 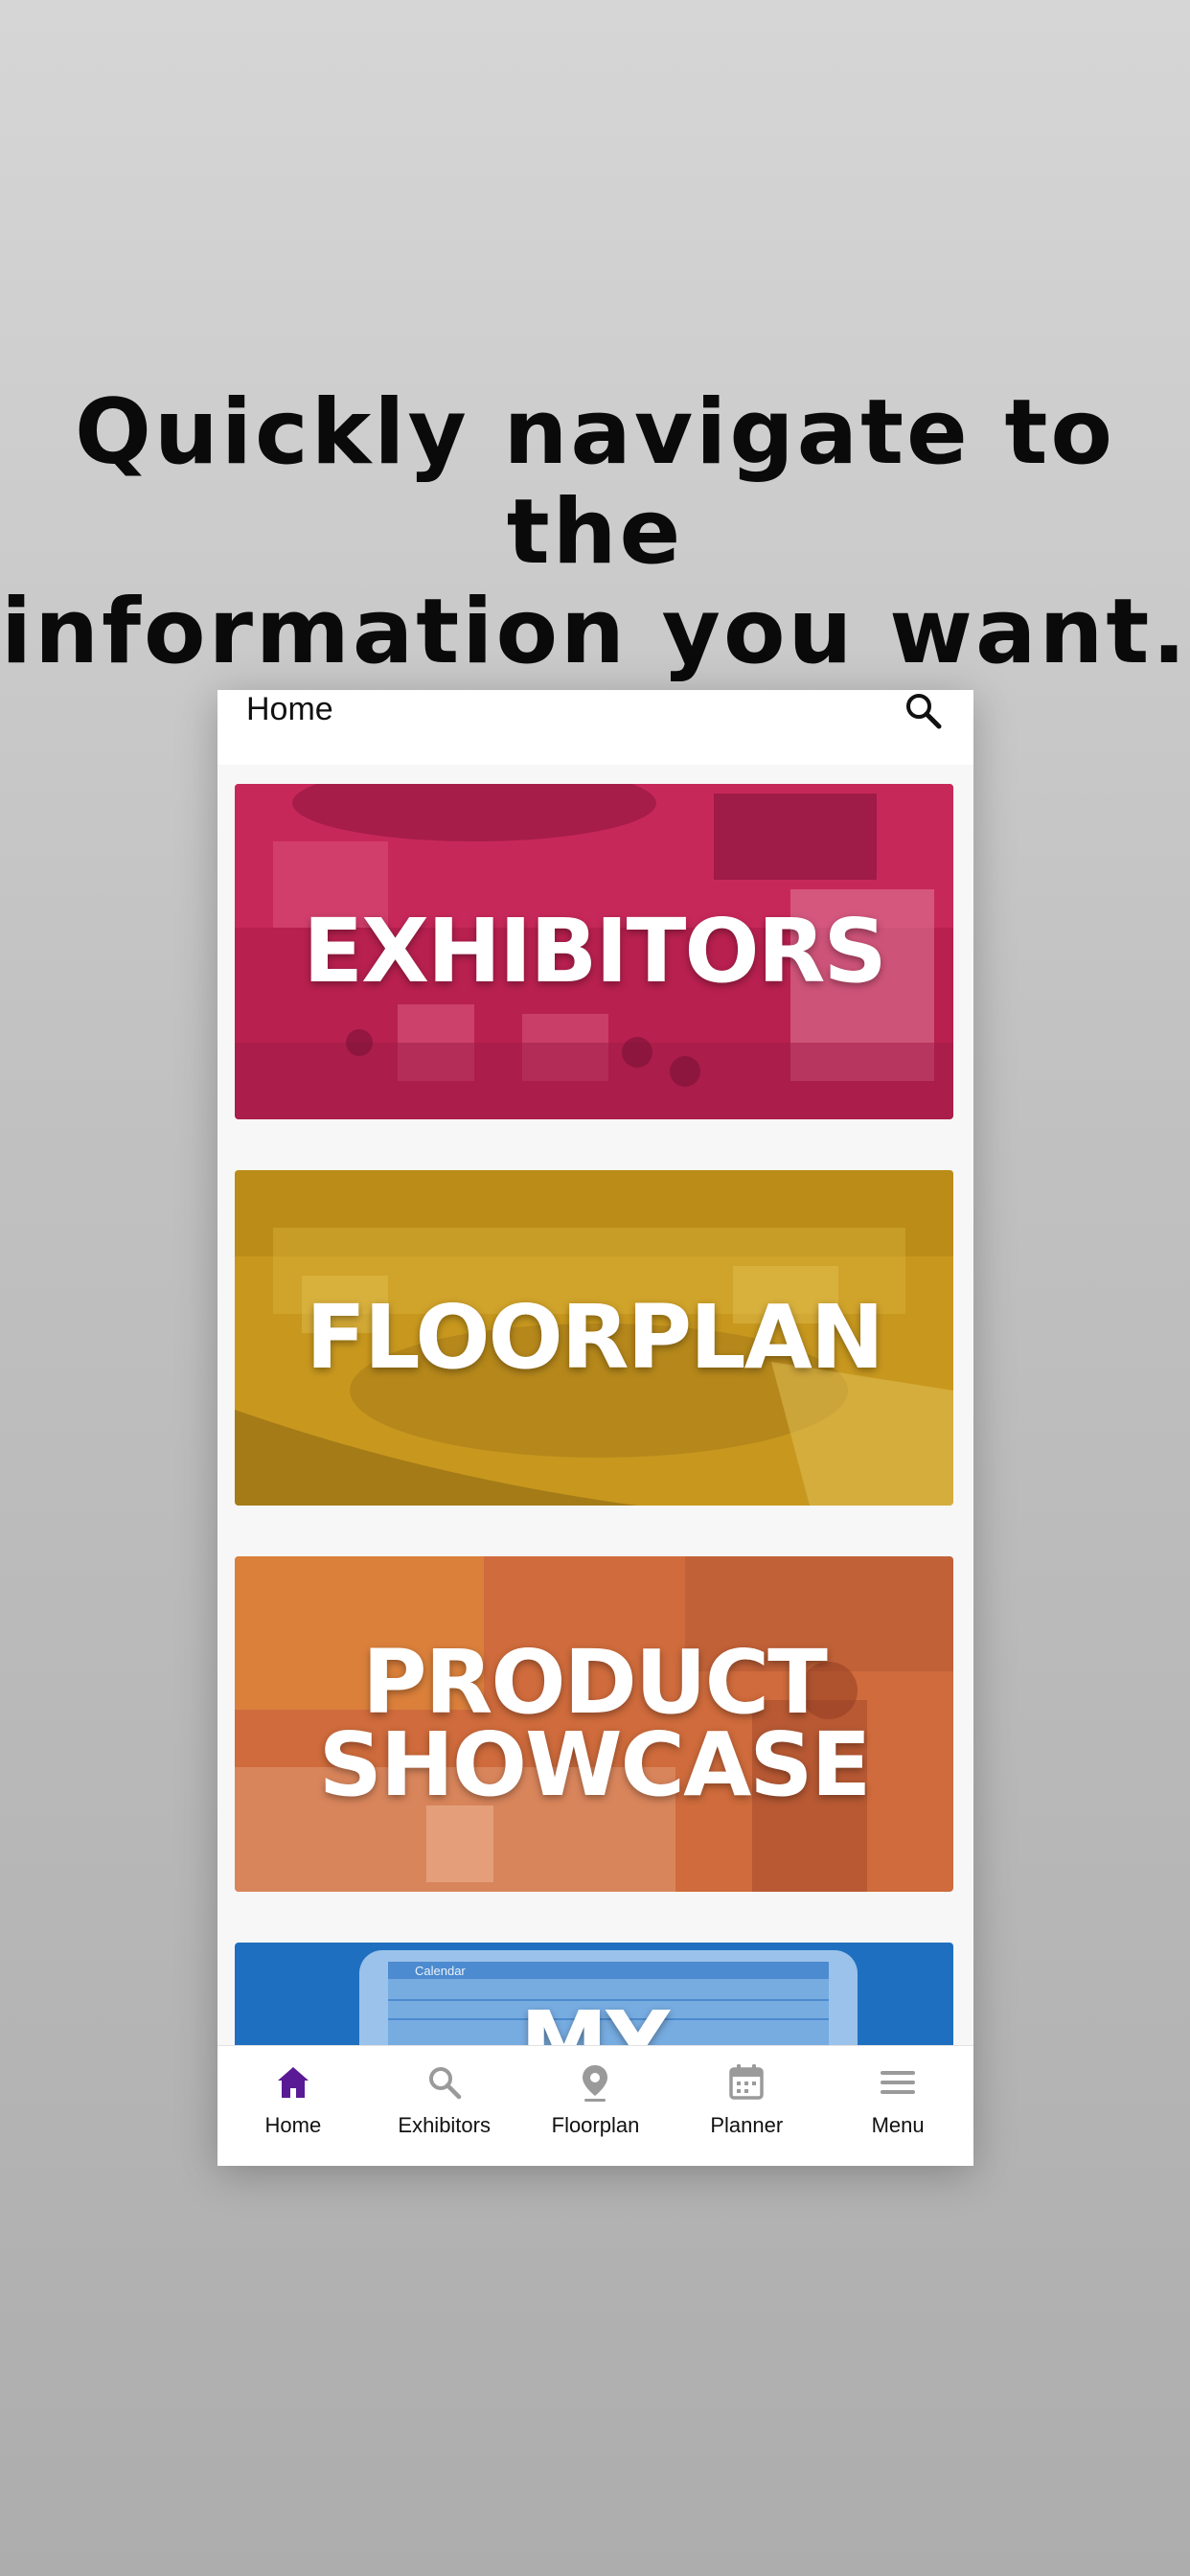 I want to click on page-title: Home, so click(x=289, y=709).